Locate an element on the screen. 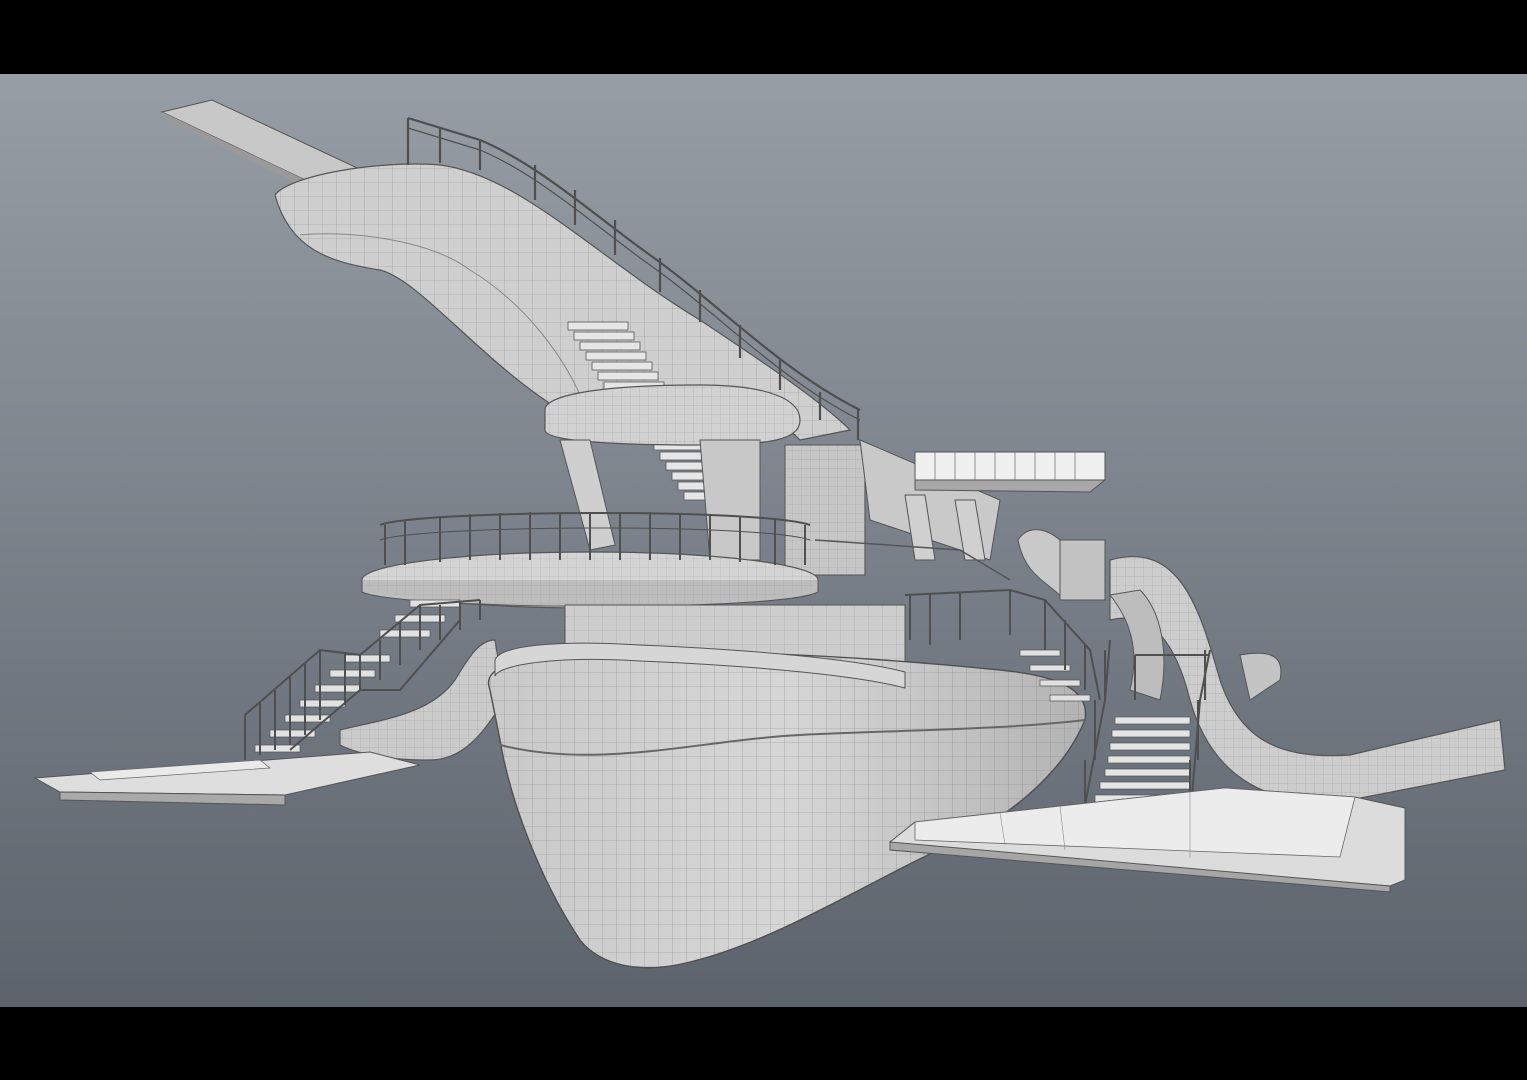 Image resolution: width=1527 pixels, height=1080 pixels. left-base-slab is located at coordinates (227, 778).